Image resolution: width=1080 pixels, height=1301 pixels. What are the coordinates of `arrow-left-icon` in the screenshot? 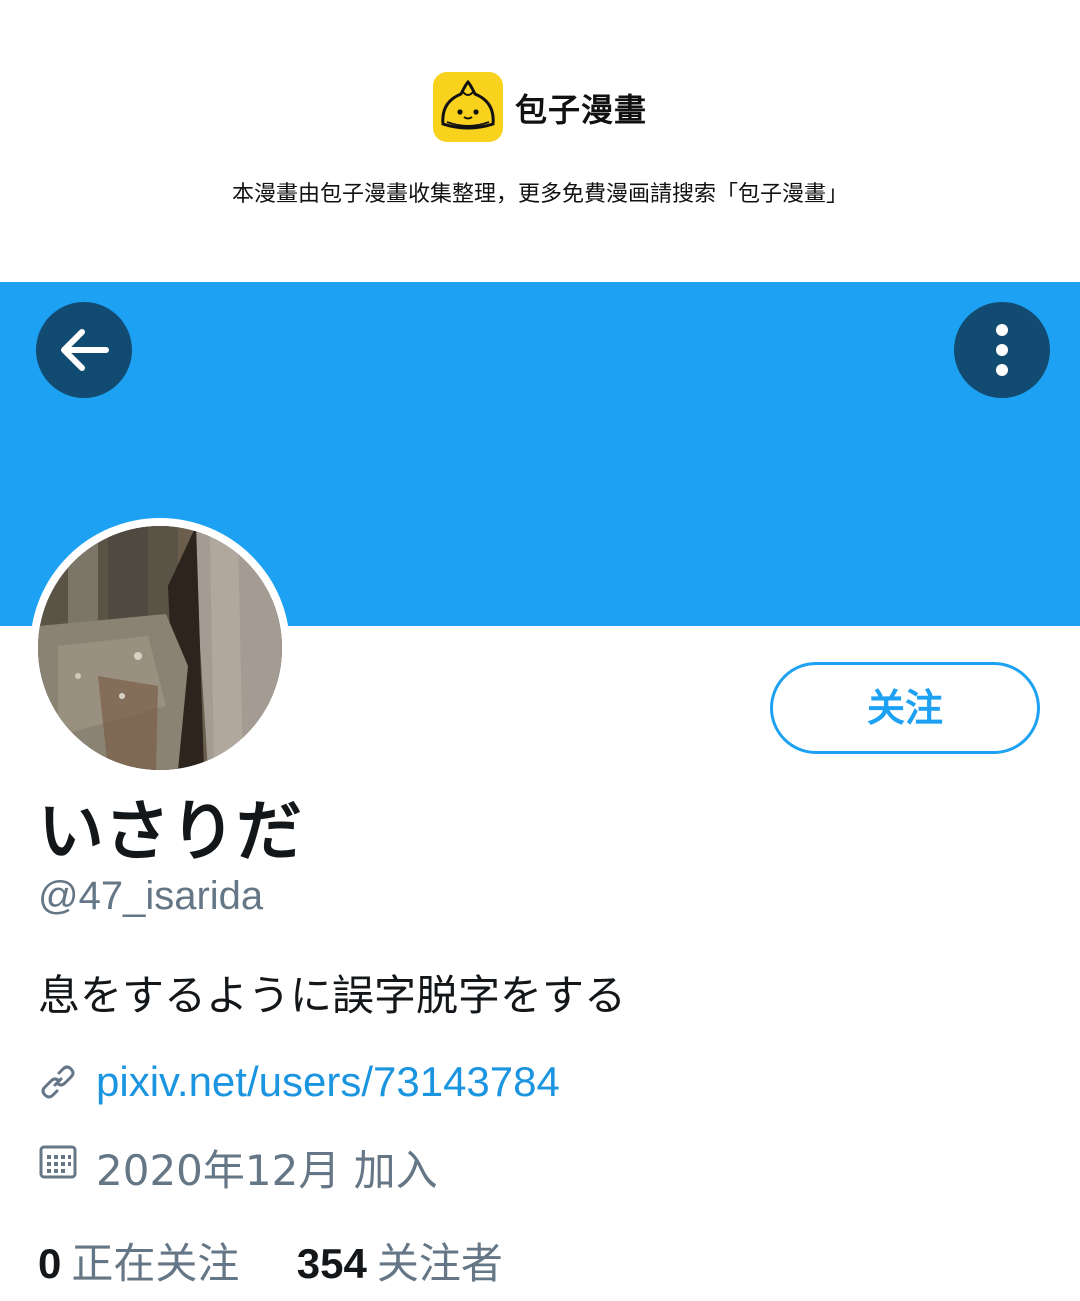 It's located at (85, 350).